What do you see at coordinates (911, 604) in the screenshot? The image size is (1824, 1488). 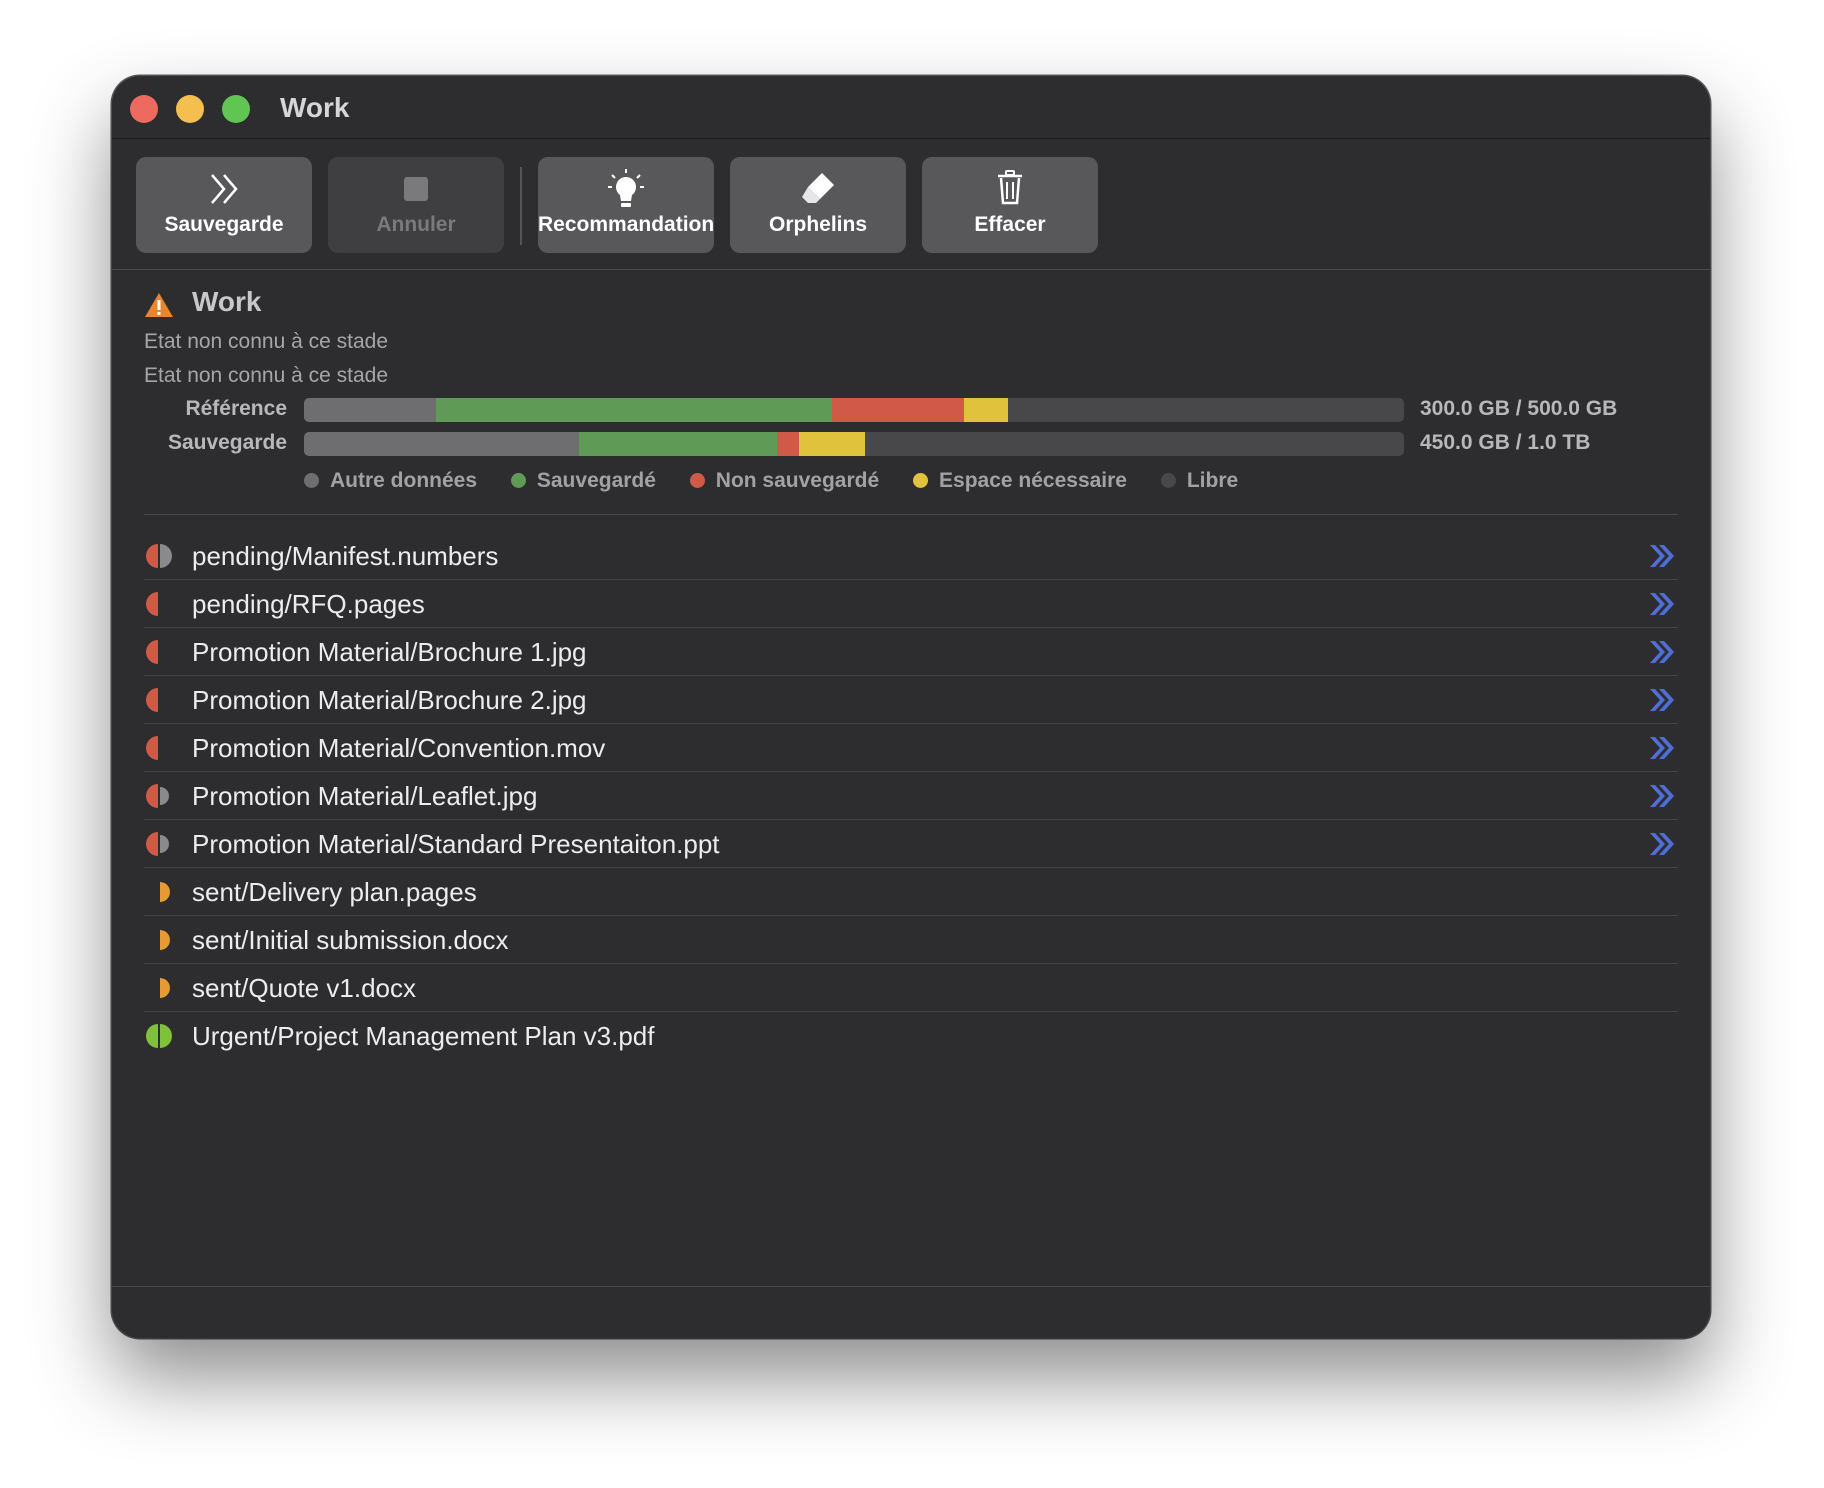 I see `file-row: pending/RFQ.pages` at bounding box center [911, 604].